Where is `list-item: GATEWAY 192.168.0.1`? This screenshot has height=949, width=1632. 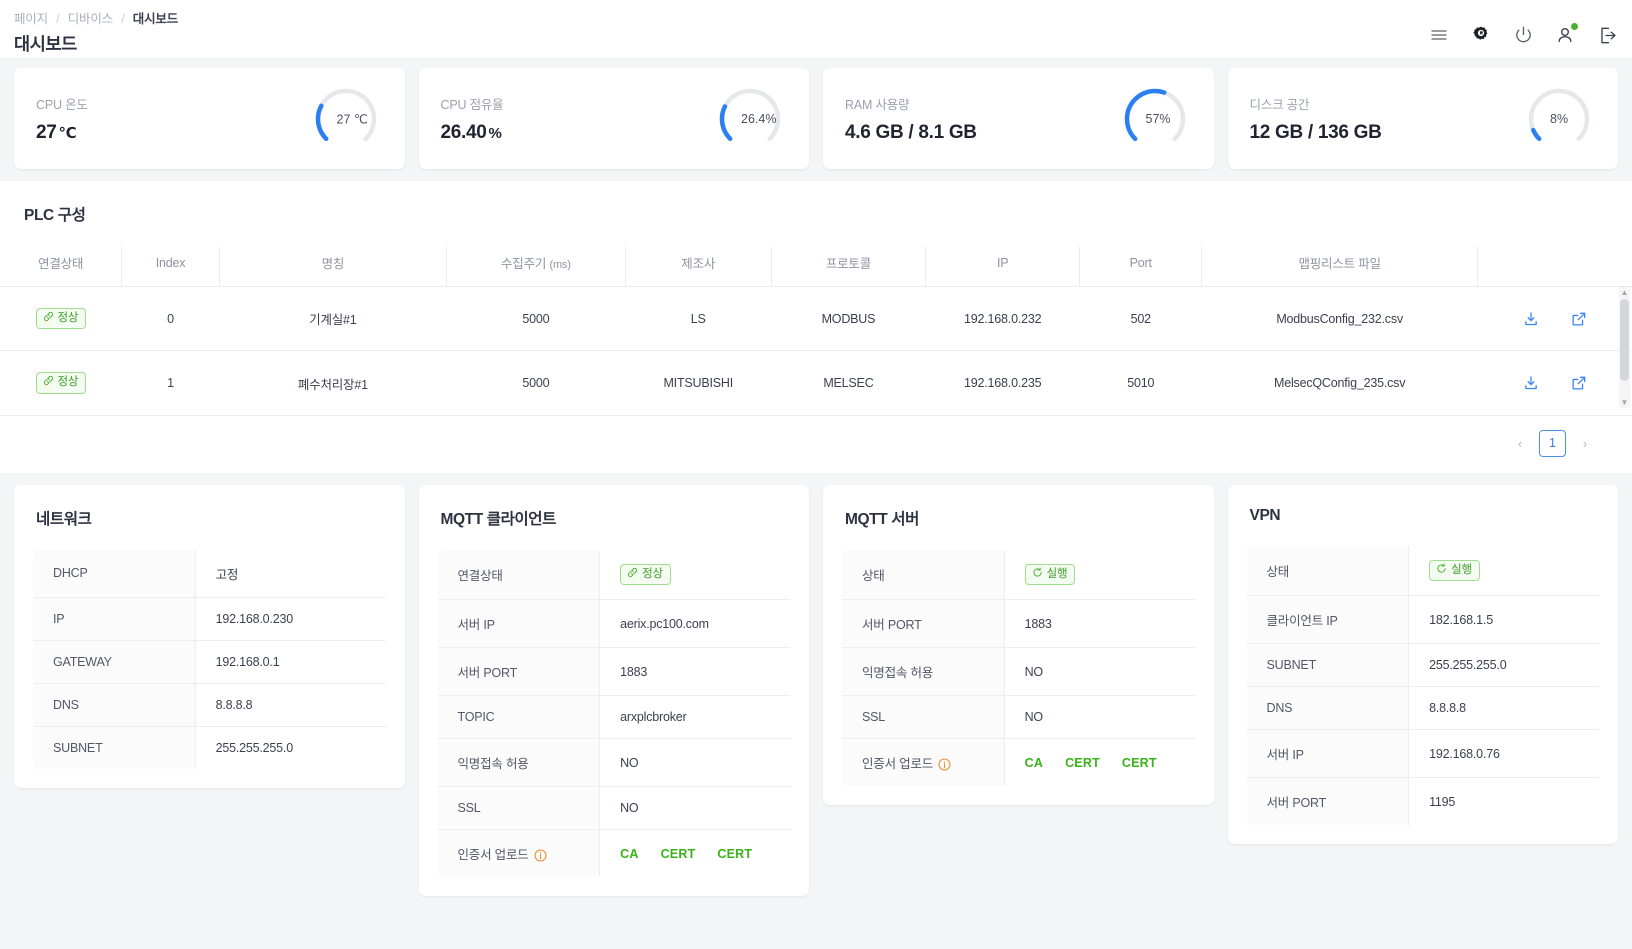
list-item: GATEWAY 192.168.0.1 is located at coordinates (209, 662).